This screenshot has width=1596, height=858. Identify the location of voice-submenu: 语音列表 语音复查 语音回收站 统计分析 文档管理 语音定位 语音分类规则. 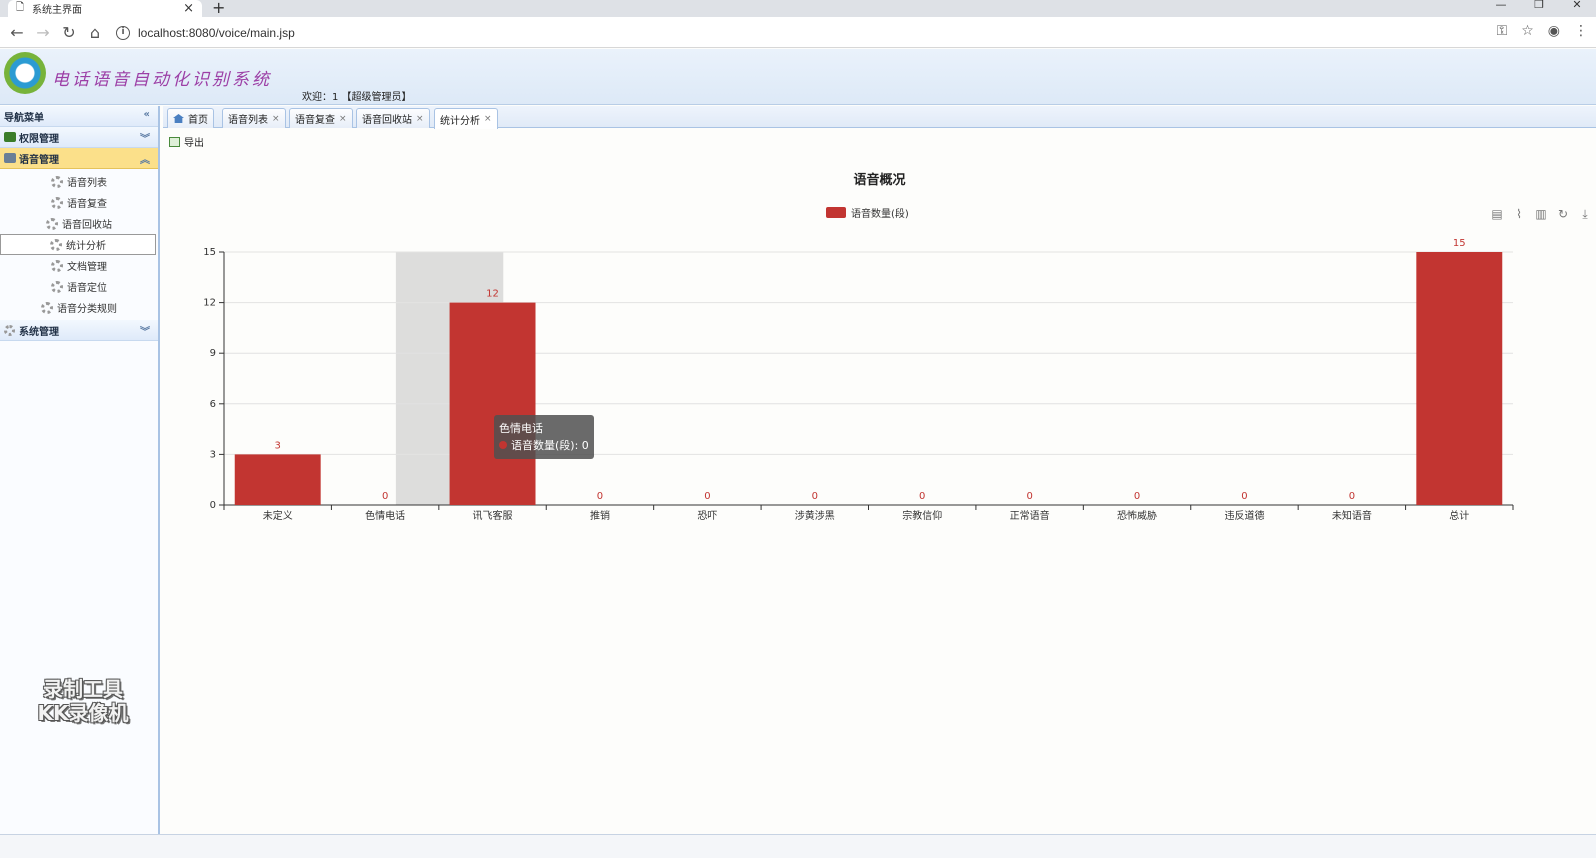
(79, 244).